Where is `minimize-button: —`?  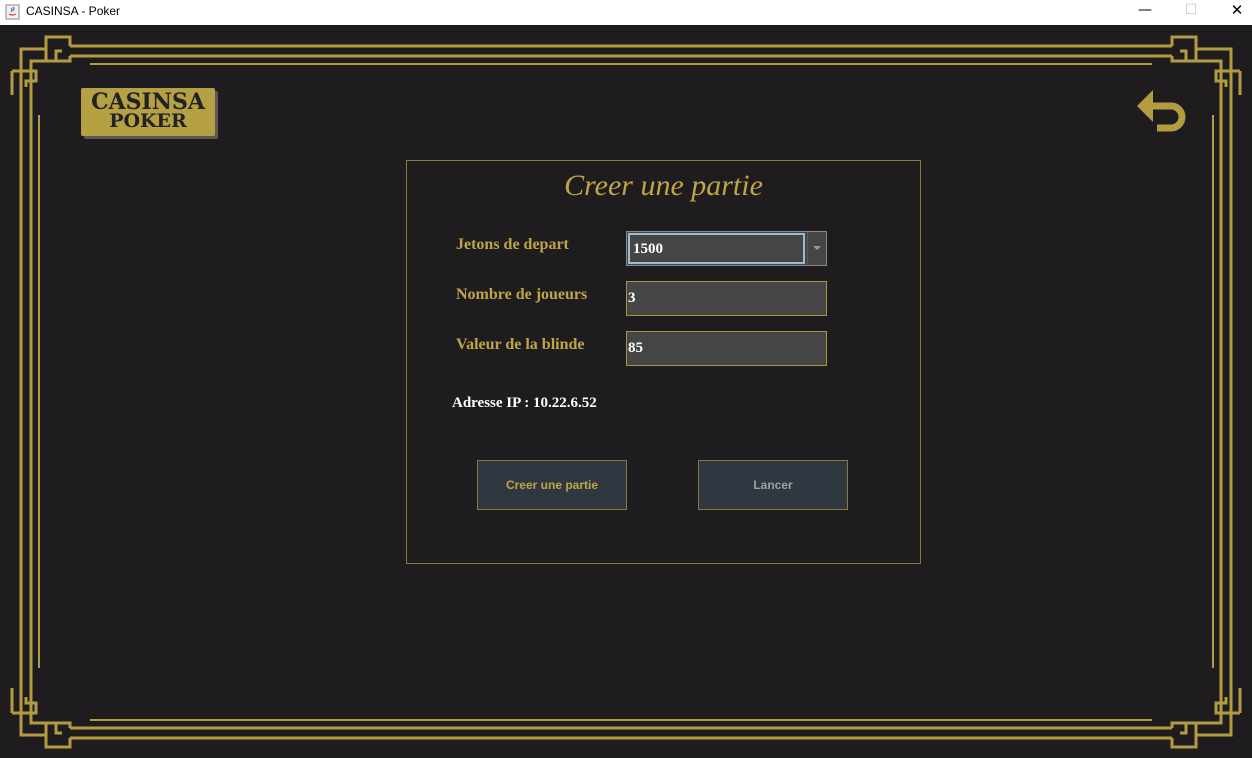 minimize-button: — is located at coordinates (1145, 12).